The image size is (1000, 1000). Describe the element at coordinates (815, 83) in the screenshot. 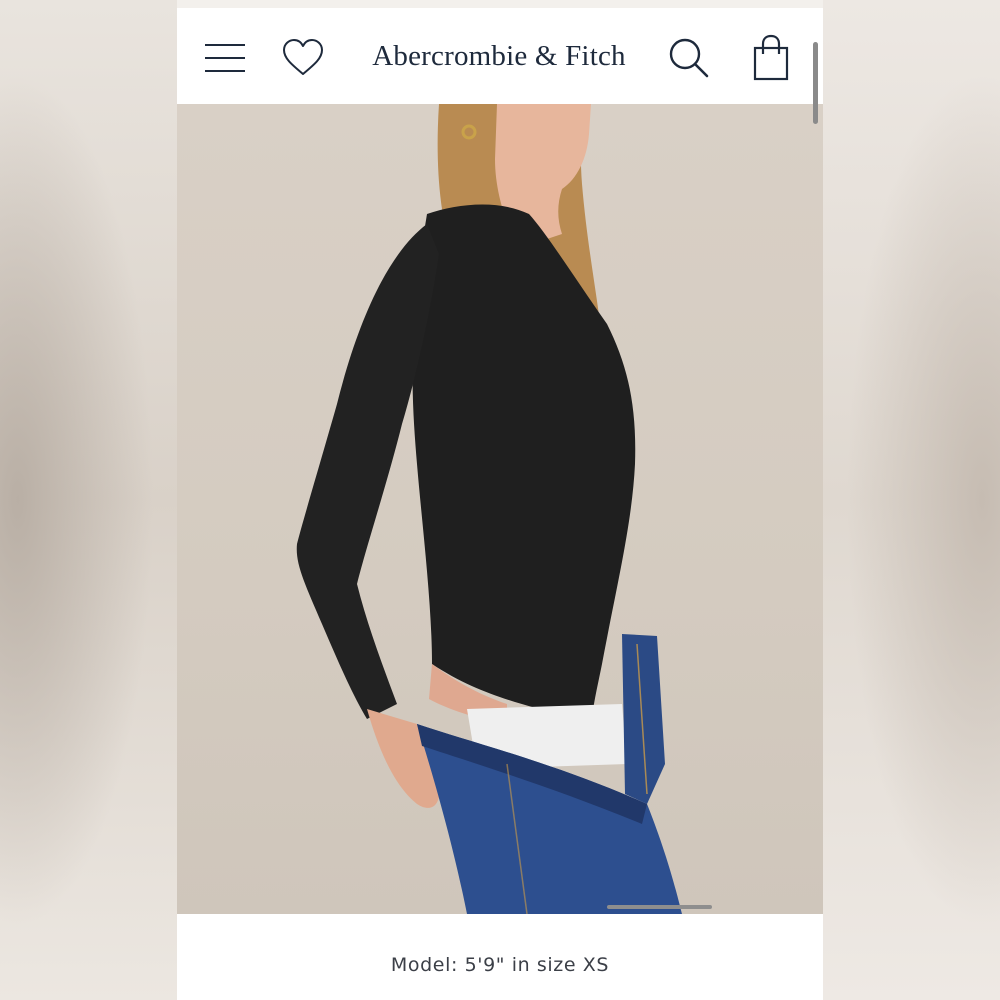

I see `page-scrollbar` at that location.